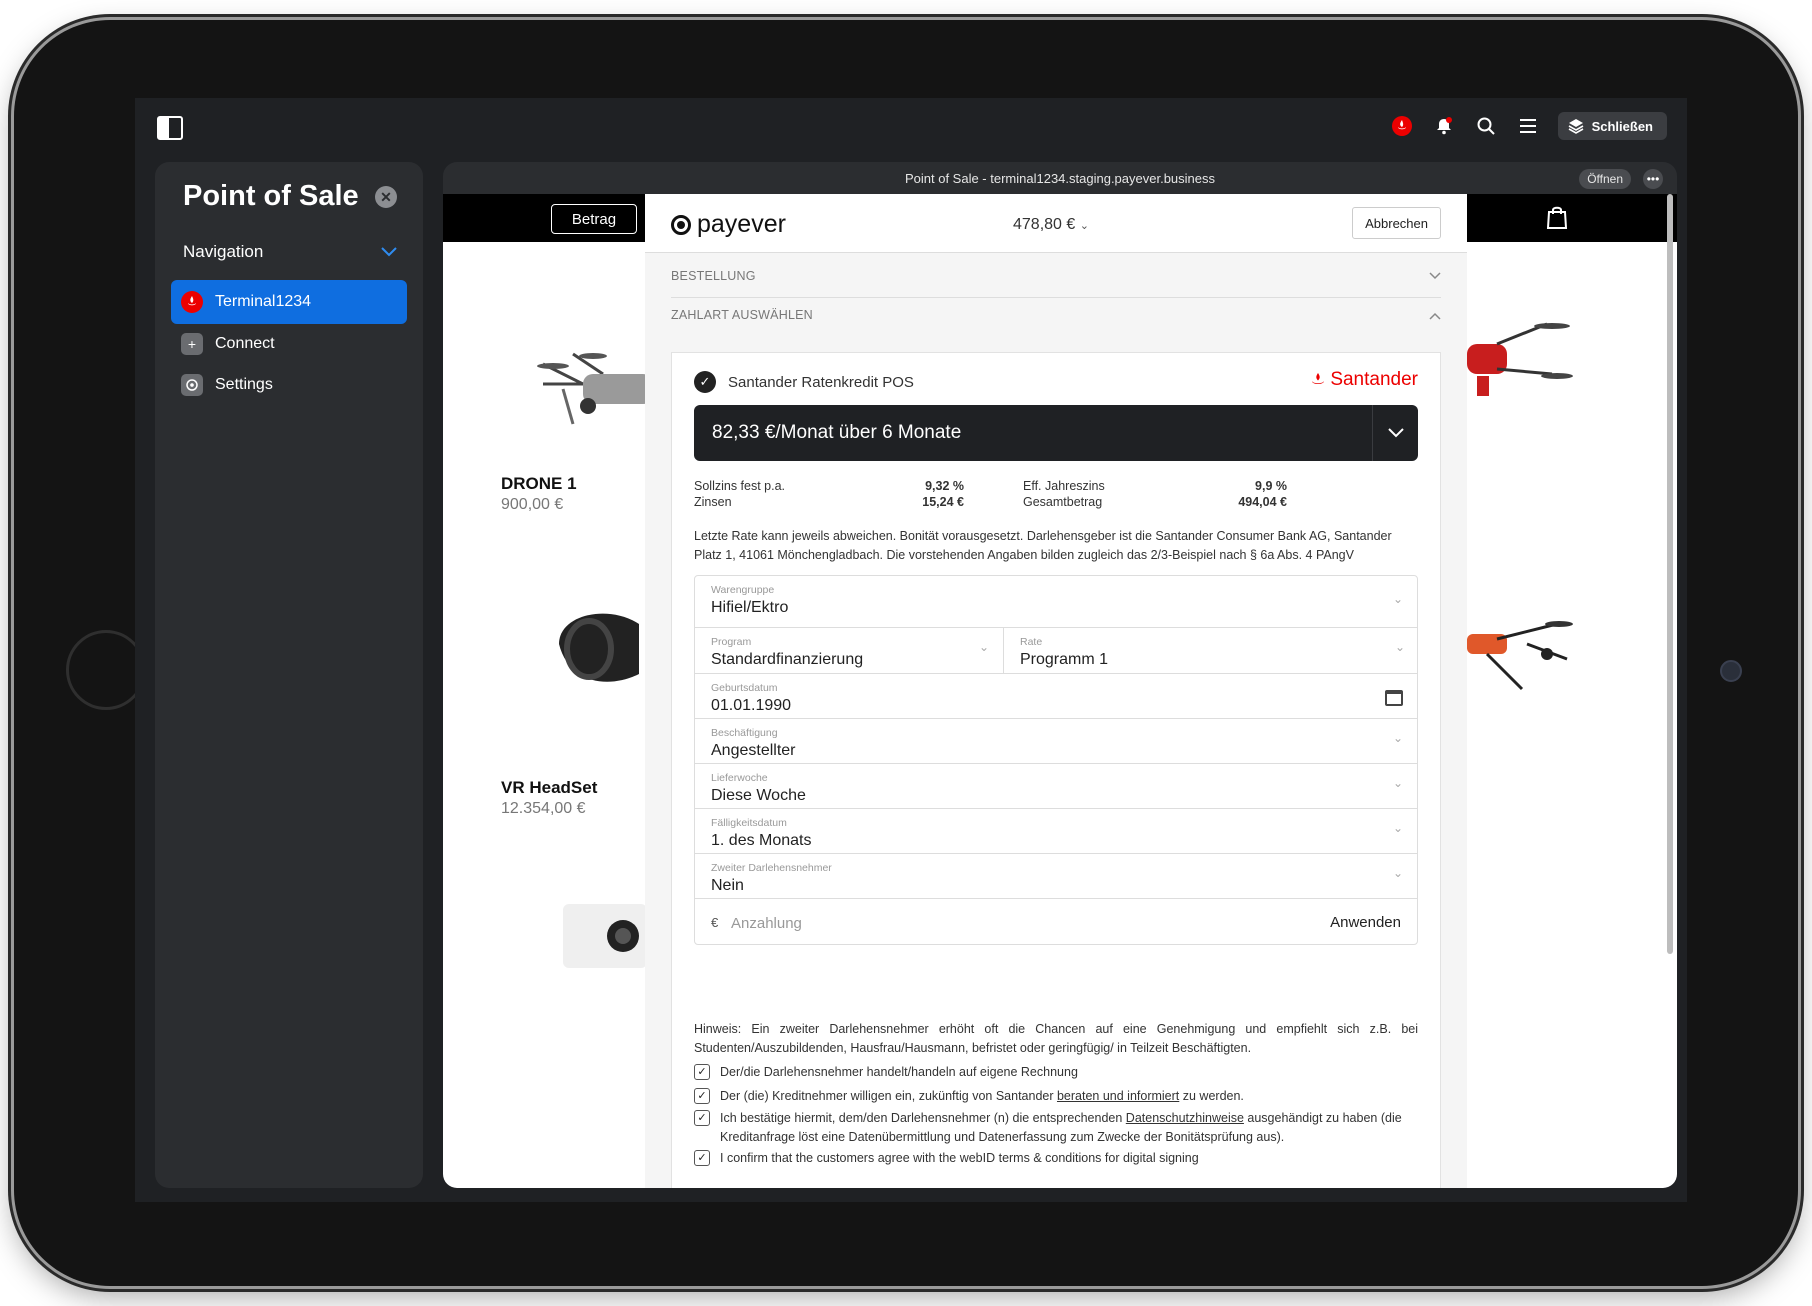 This screenshot has width=1812, height=1306. I want to click on calendar-icon, so click(1394, 698).